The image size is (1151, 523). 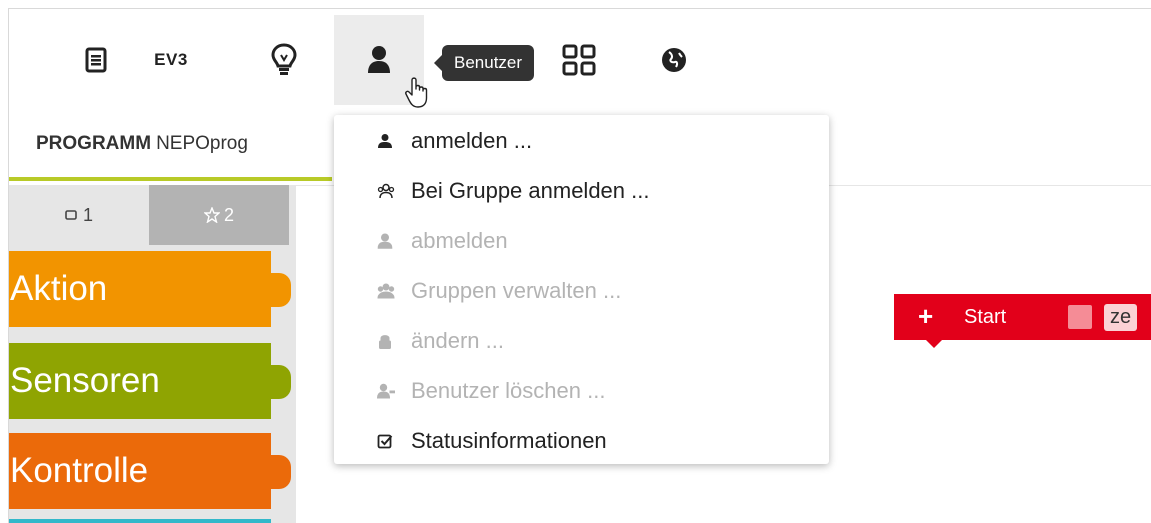 I want to click on category-next, so click(x=140, y=521).